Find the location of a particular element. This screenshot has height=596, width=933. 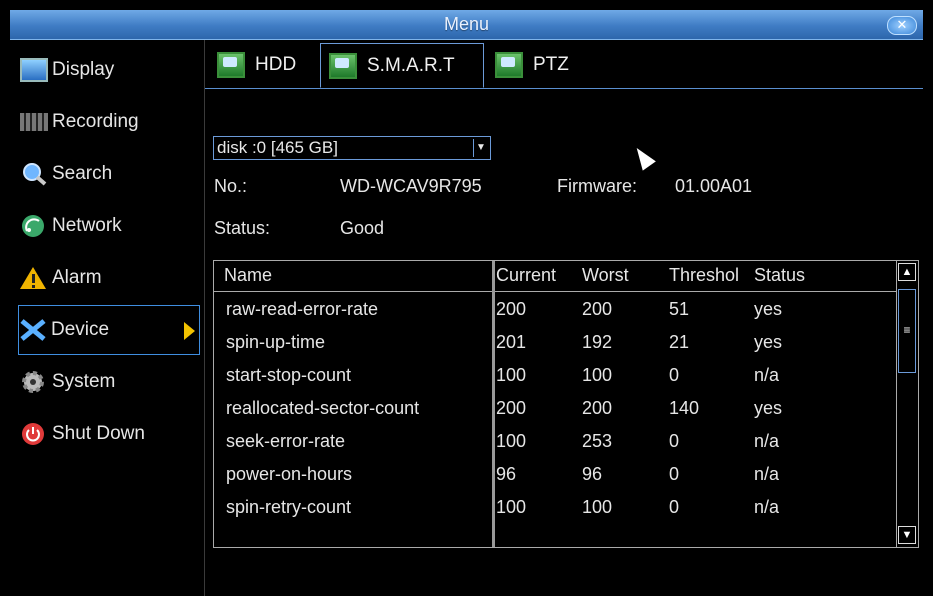

sidebar-item-recording: Recording is located at coordinates (109, 122).